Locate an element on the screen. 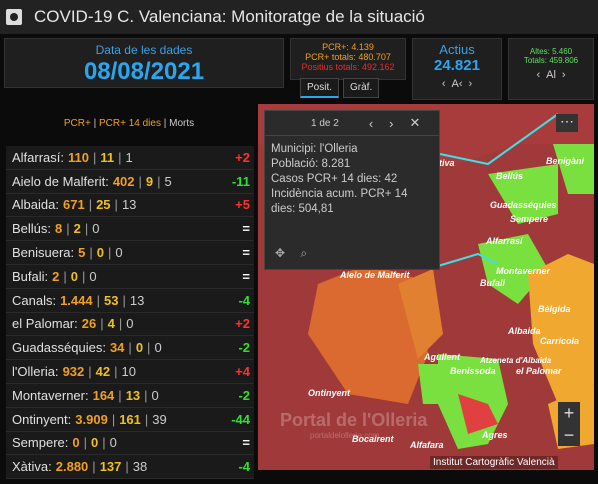 The width and height of the screenshot is (598, 484). tab-graf: Gràf. is located at coordinates (361, 88).